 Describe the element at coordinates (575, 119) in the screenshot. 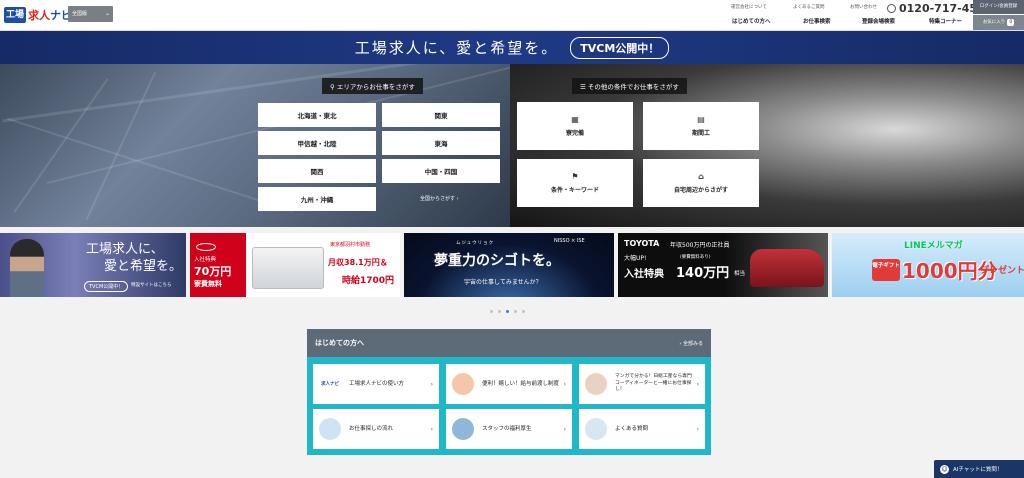

I see `building-icon: ▦` at that location.